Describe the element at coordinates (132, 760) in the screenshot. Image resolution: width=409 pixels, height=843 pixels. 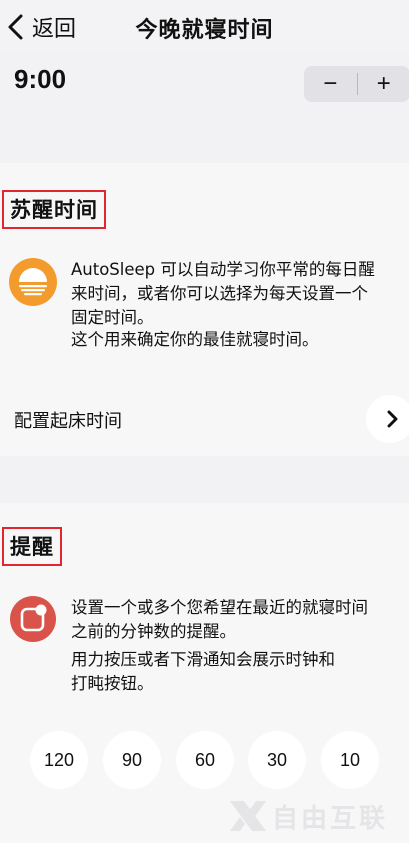
I see `reminder-90-button: 90` at that location.